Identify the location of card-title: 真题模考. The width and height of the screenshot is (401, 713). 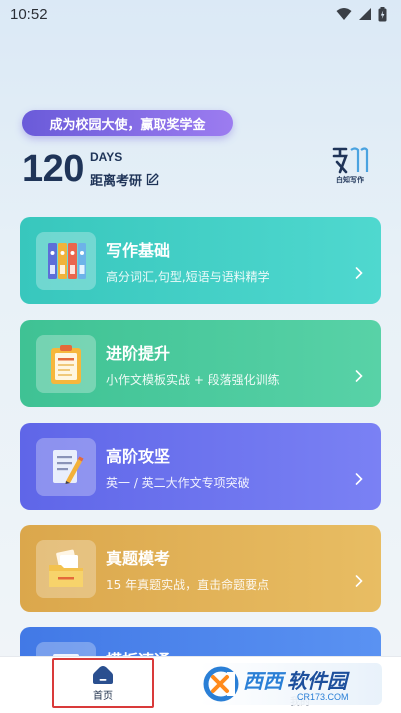
(138, 558).